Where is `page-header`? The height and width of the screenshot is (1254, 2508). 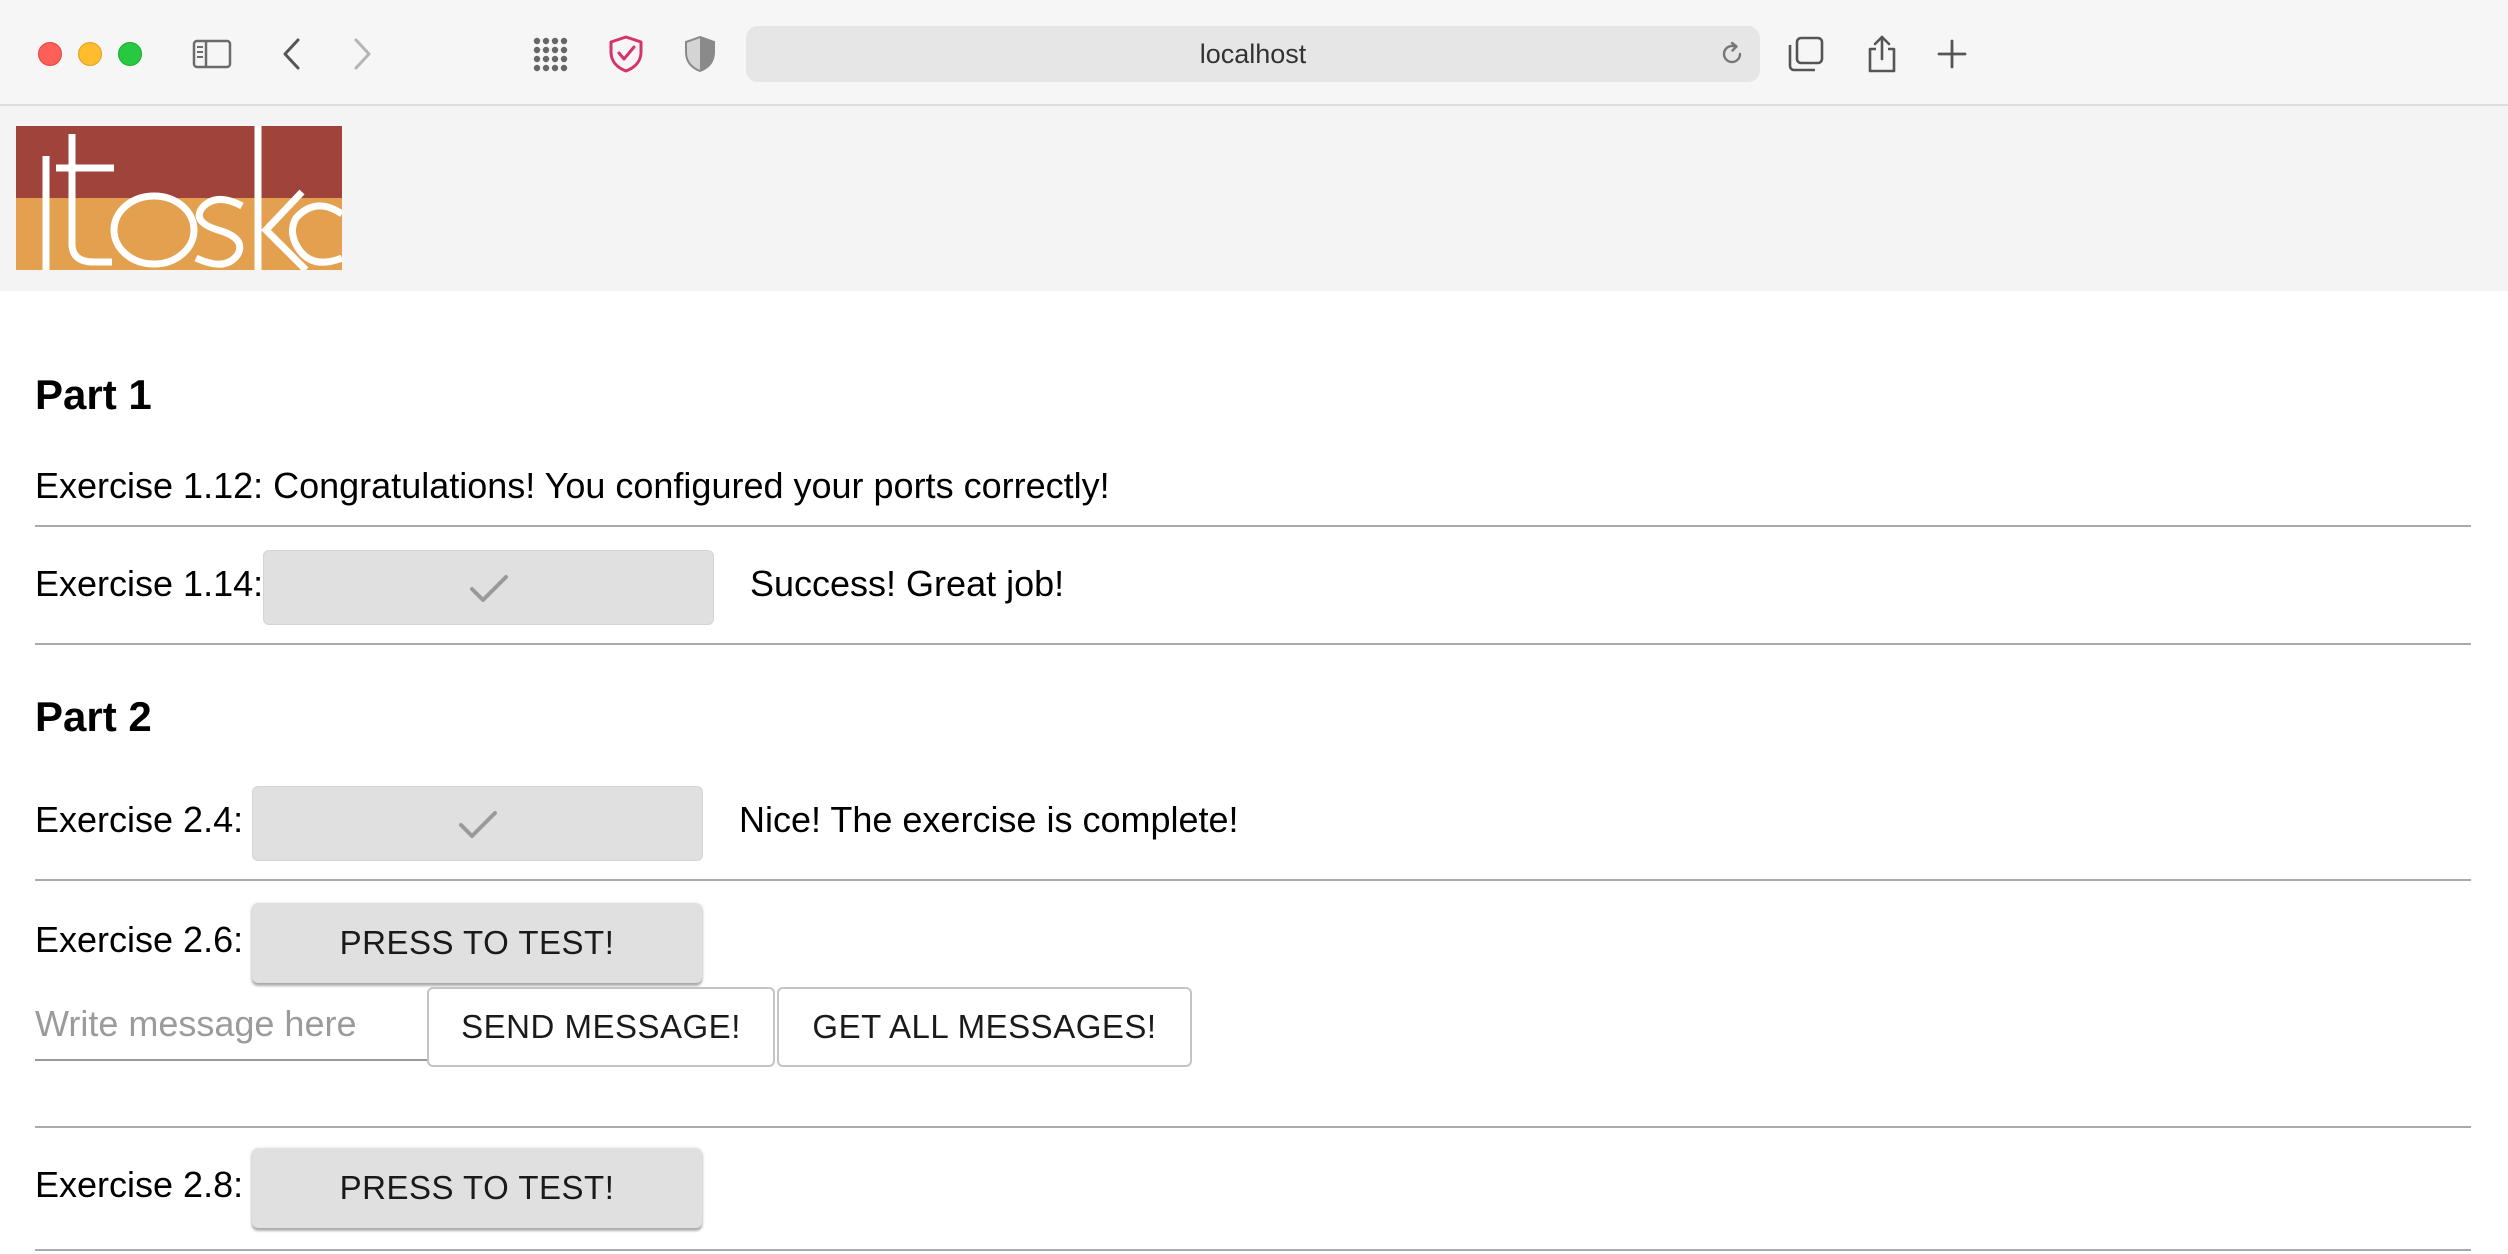 page-header is located at coordinates (1254, 198).